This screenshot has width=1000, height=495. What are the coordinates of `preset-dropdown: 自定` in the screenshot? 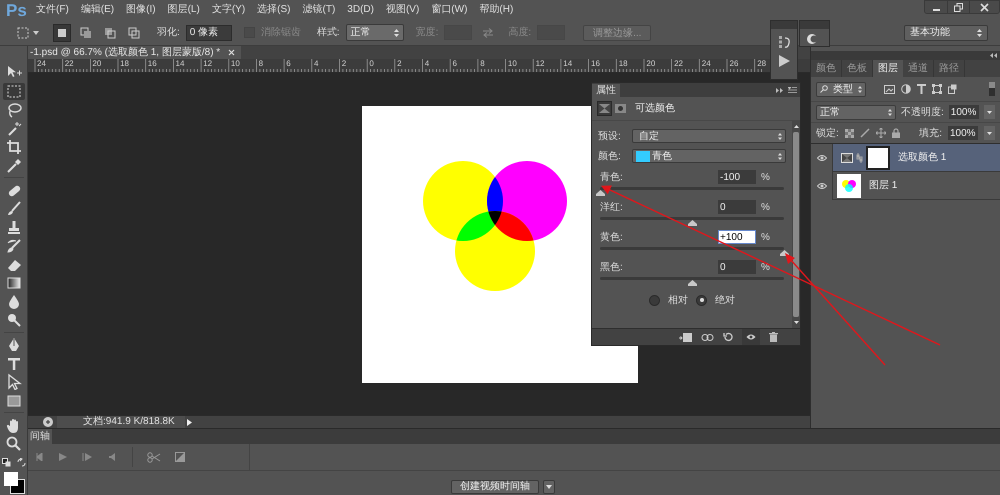 It's located at (709, 136).